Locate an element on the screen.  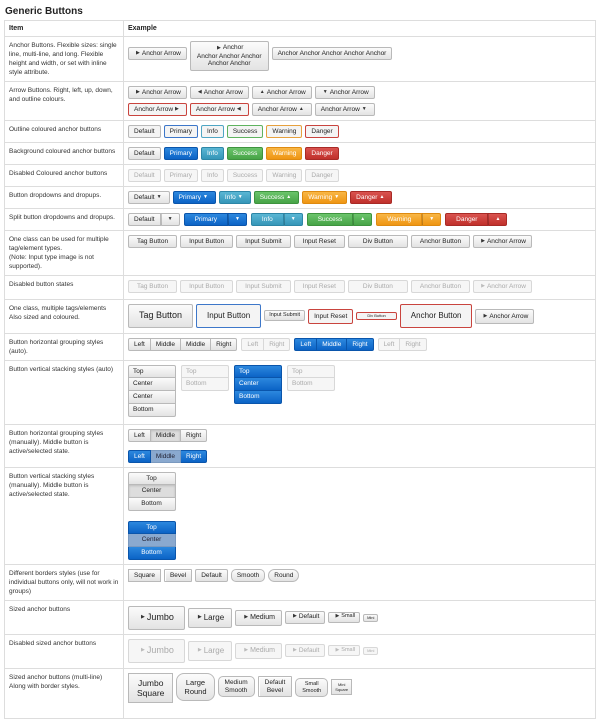
jumbo-square-button: Jumbo Square is located at coordinates (151, 688).